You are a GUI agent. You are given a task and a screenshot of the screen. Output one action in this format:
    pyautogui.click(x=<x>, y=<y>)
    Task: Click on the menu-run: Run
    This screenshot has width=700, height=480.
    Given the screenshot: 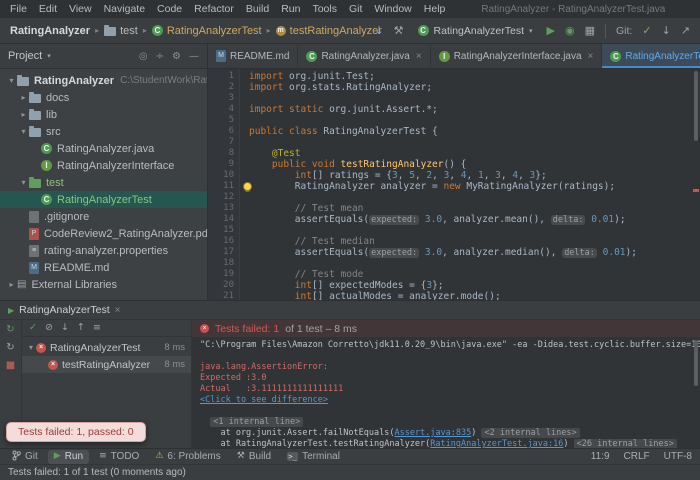 What is the action you would take?
    pyautogui.click(x=290, y=9)
    